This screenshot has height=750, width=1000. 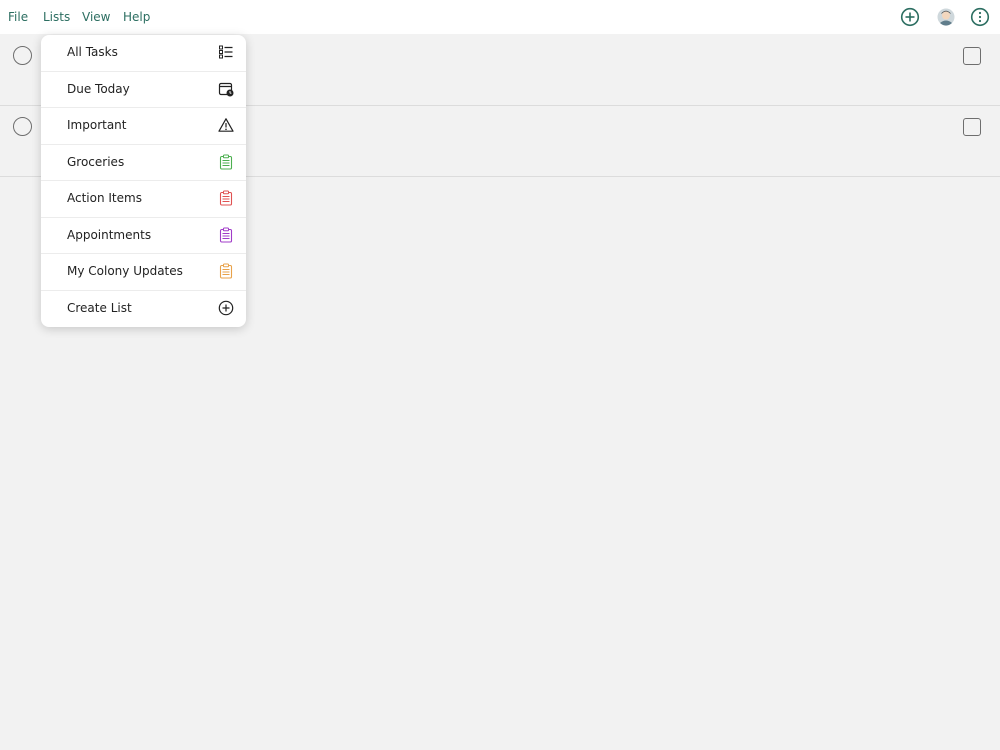 I want to click on list-item-create-list: Create List, so click(x=143, y=309).